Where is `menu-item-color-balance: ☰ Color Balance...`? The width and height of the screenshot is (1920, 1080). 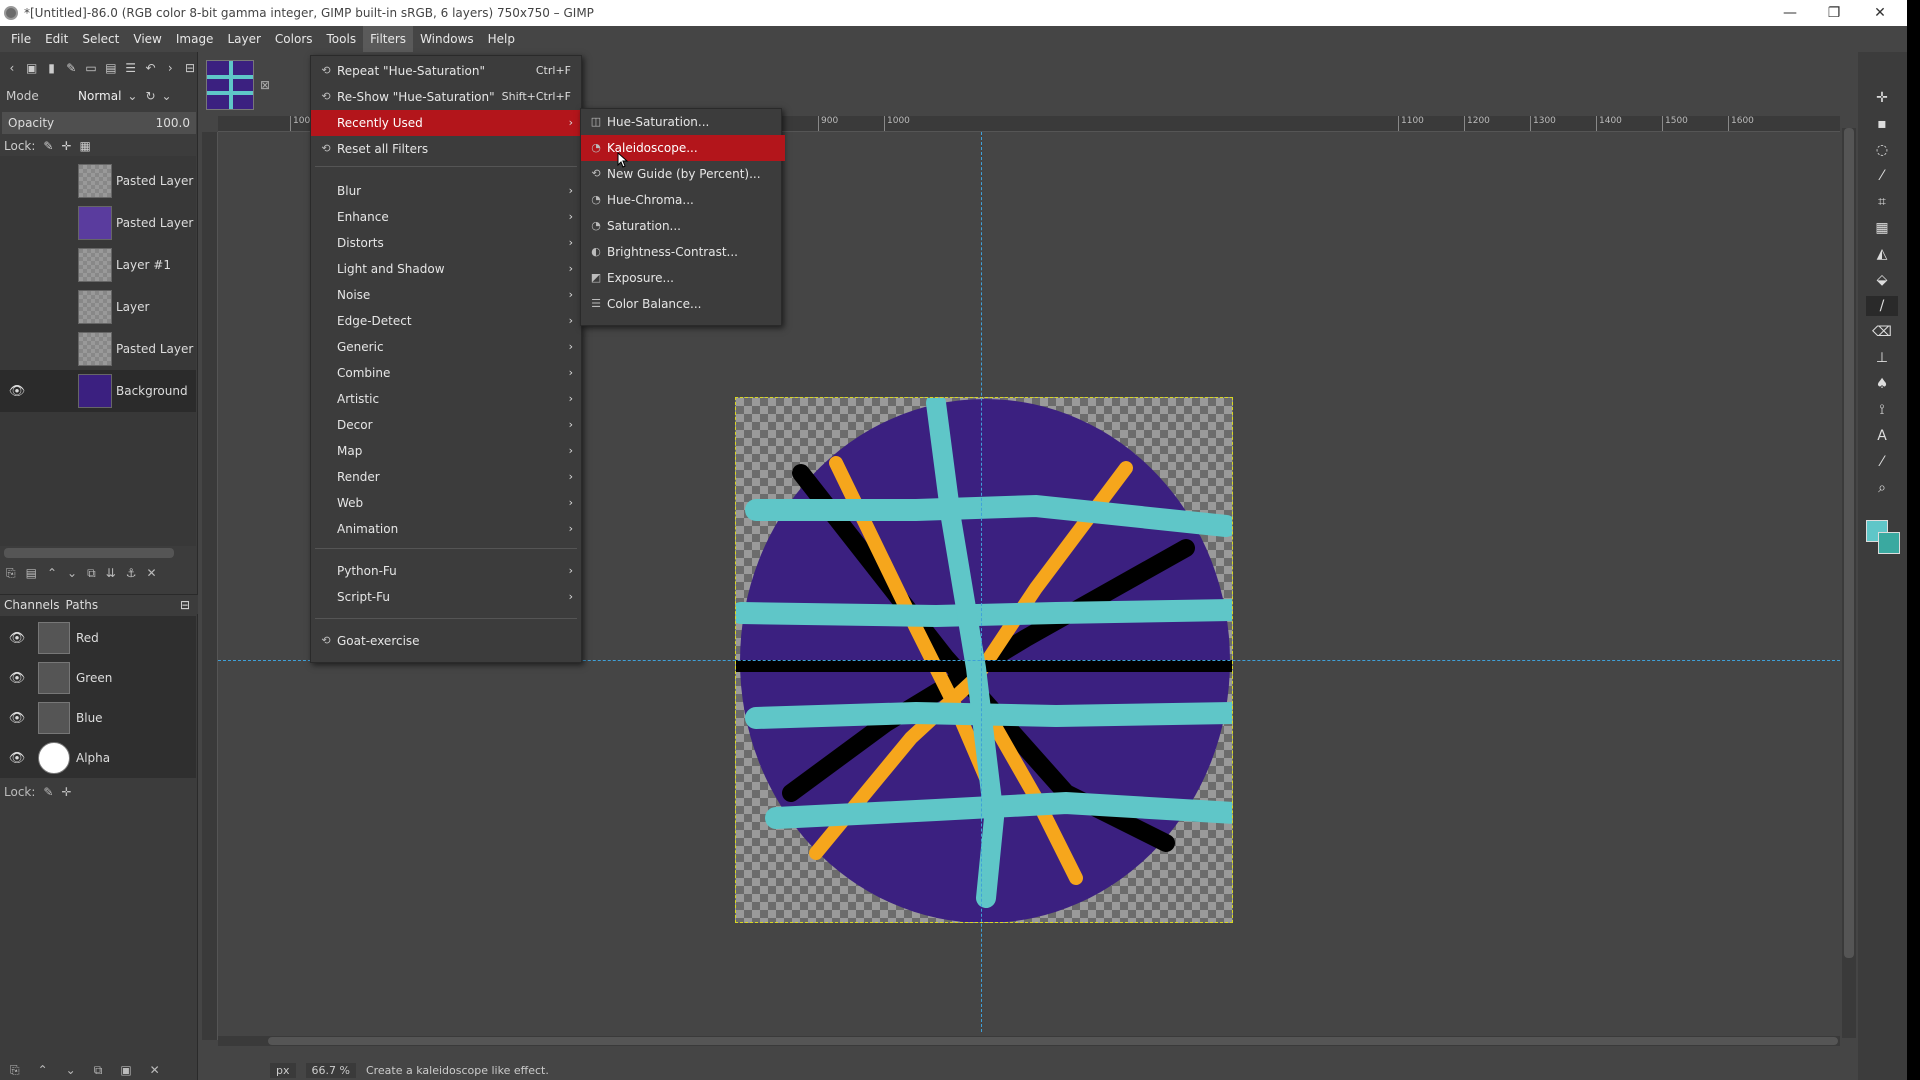 menu-item-color-balance: ☰ Color Balance... is located at coordinates (681, 304).